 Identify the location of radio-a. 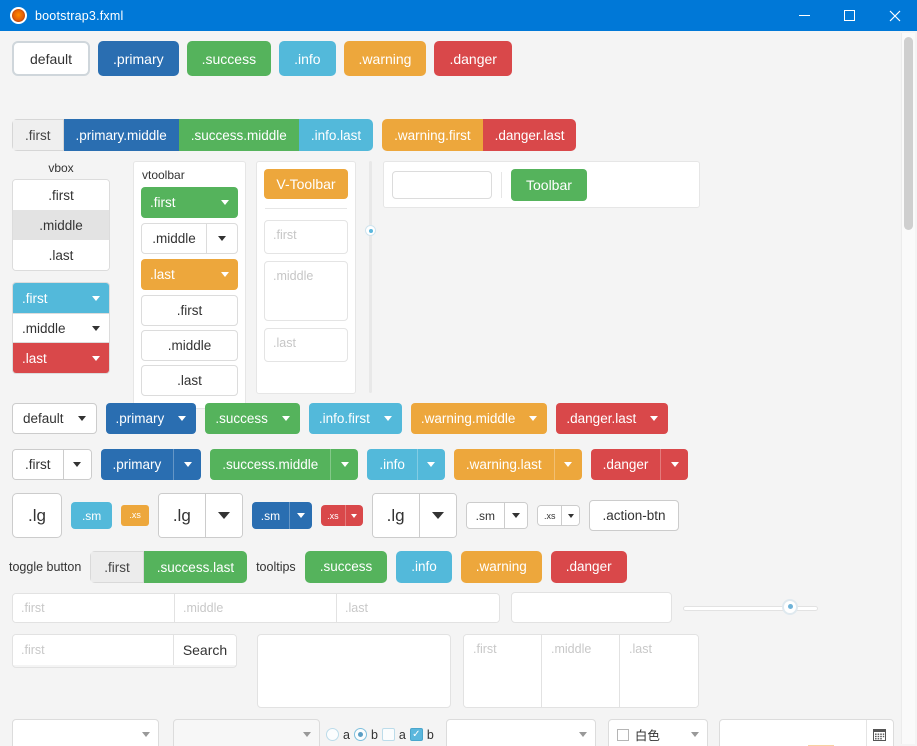
(332, 734).